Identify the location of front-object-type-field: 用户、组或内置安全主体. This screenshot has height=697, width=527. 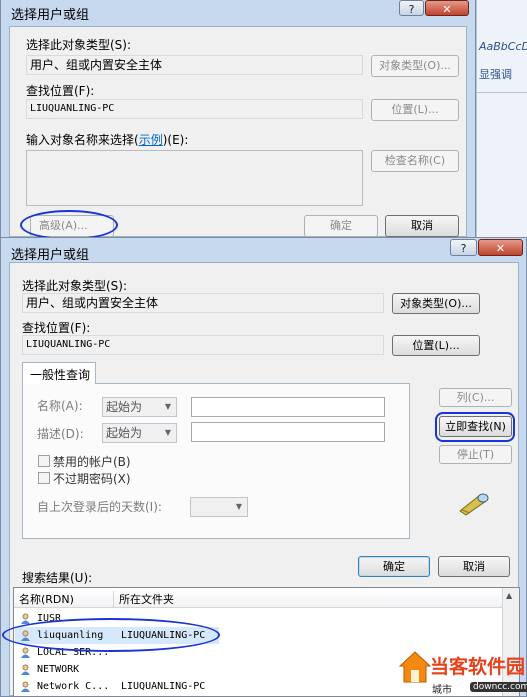
(203, 303).